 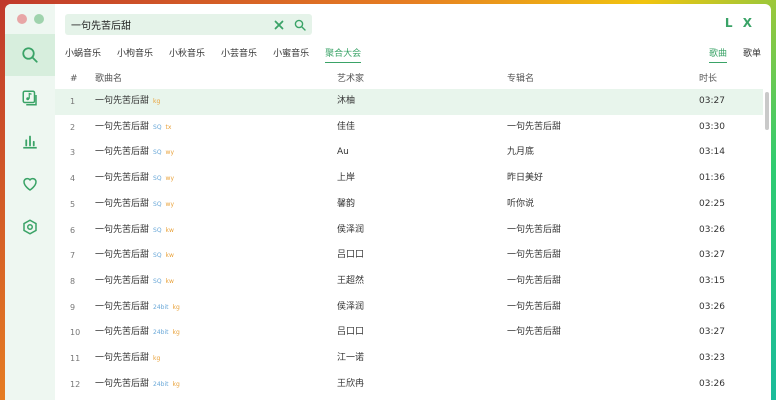 I want to click on search-bar: 一句先苦后甜, so click(x=188, y=24).